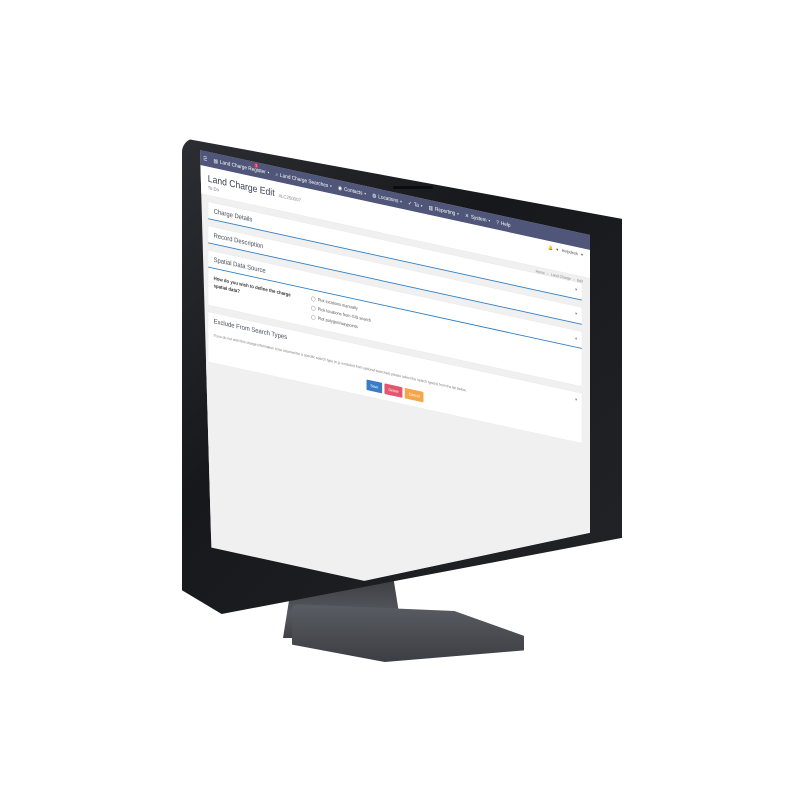 The height and width of the screenshot is (800, 800). I want to click on help-icon: ?, so click(497, 222).